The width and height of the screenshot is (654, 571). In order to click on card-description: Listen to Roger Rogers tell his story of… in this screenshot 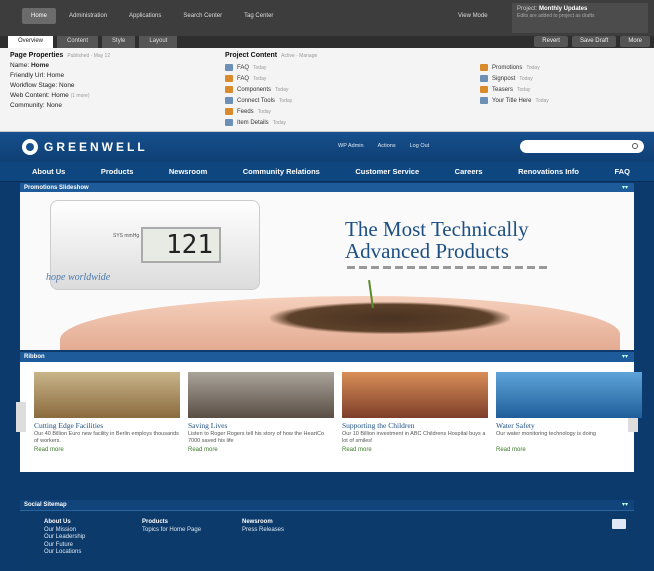, I will do `click(256, 437)`.